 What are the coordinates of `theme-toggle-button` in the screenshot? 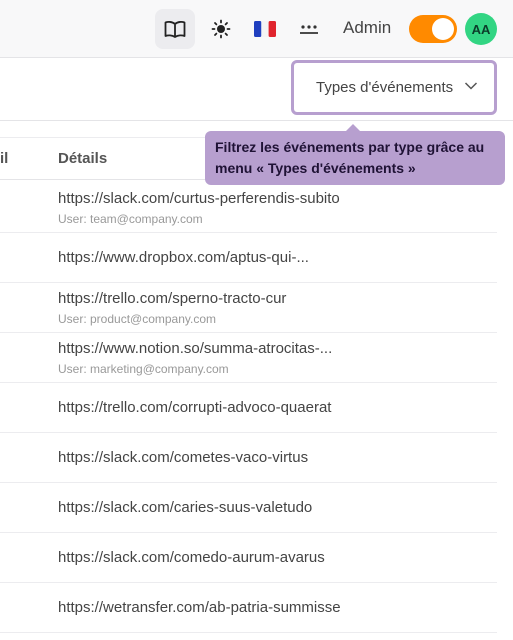 It's located at (221, 29).